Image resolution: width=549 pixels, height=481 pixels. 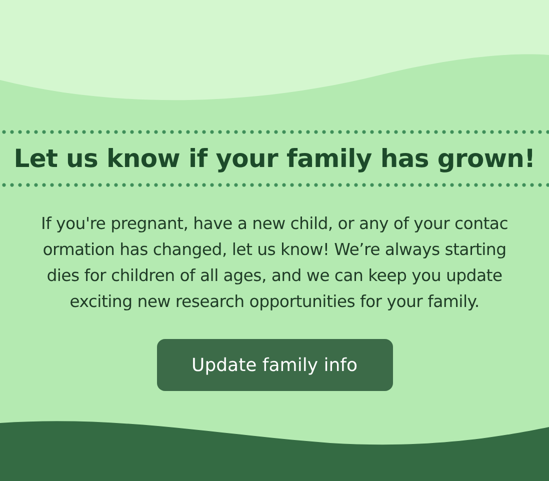 I want to click on update-family-info-button: Update family info, so click(x=274, y=365).